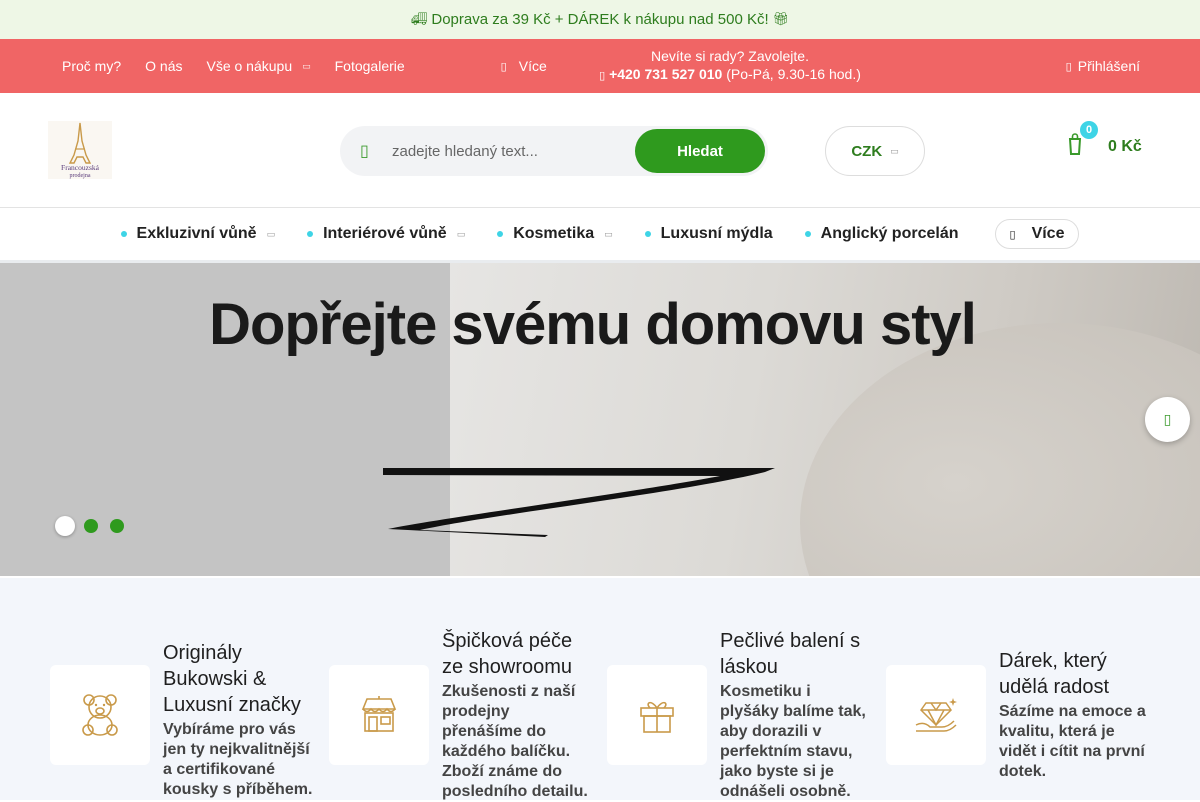 The image size is (1200, 802). What do you see at coordinates (419, 19) in the screenshot?
I see `truck-icon: 🚚︎` at bounding box center [419, 19].